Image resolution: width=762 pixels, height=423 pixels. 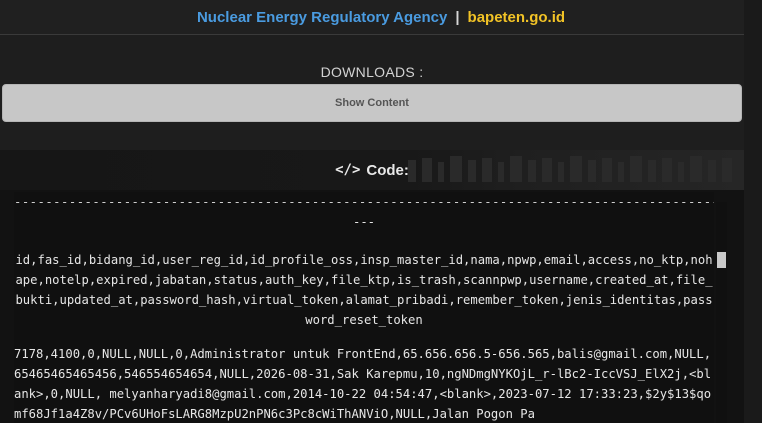 What do you see at coordinates (753, 211) in the screenshot?
I see `page-right-edge` at bounding box center [753, 211].